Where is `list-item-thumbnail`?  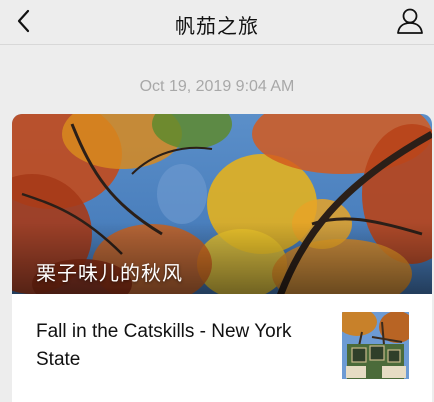
list-item-thumbnail is located at coordinates (375, 345).